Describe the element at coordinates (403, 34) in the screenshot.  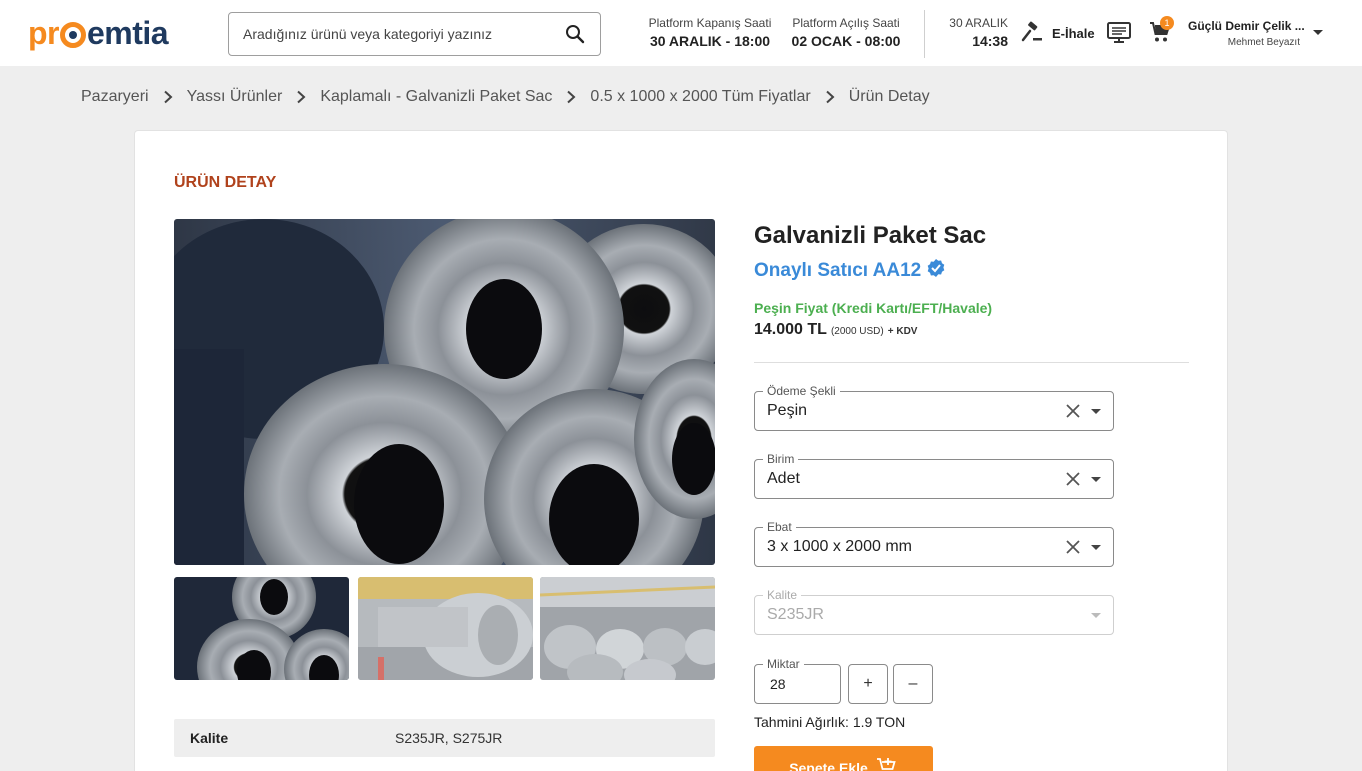
I see `search-input` at that location.